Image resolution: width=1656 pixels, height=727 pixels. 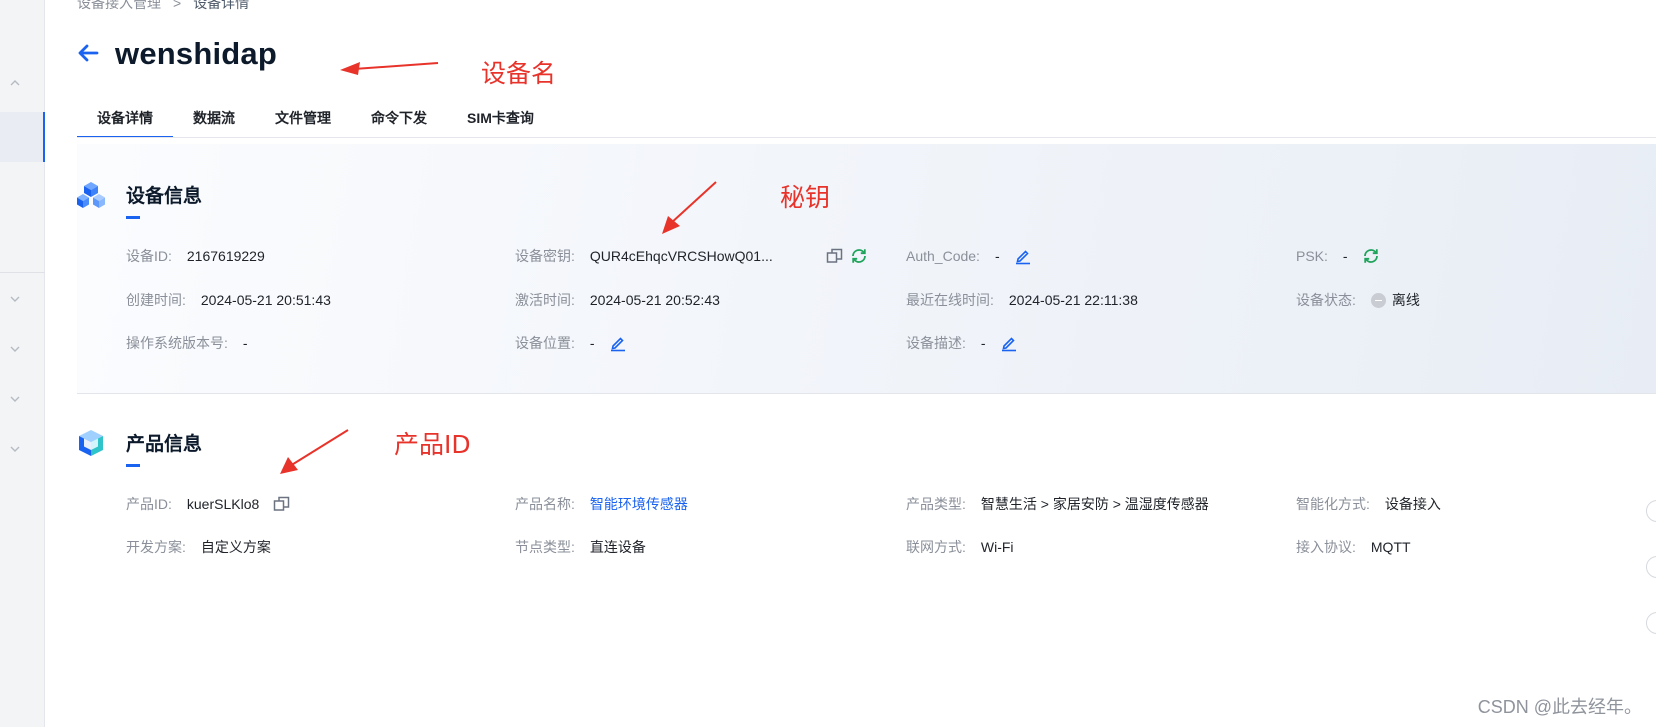 What do you see at coordinates (196, 53) in the screenshot?
I see `page-title: wenshidap` at bounding box center [196, 53].